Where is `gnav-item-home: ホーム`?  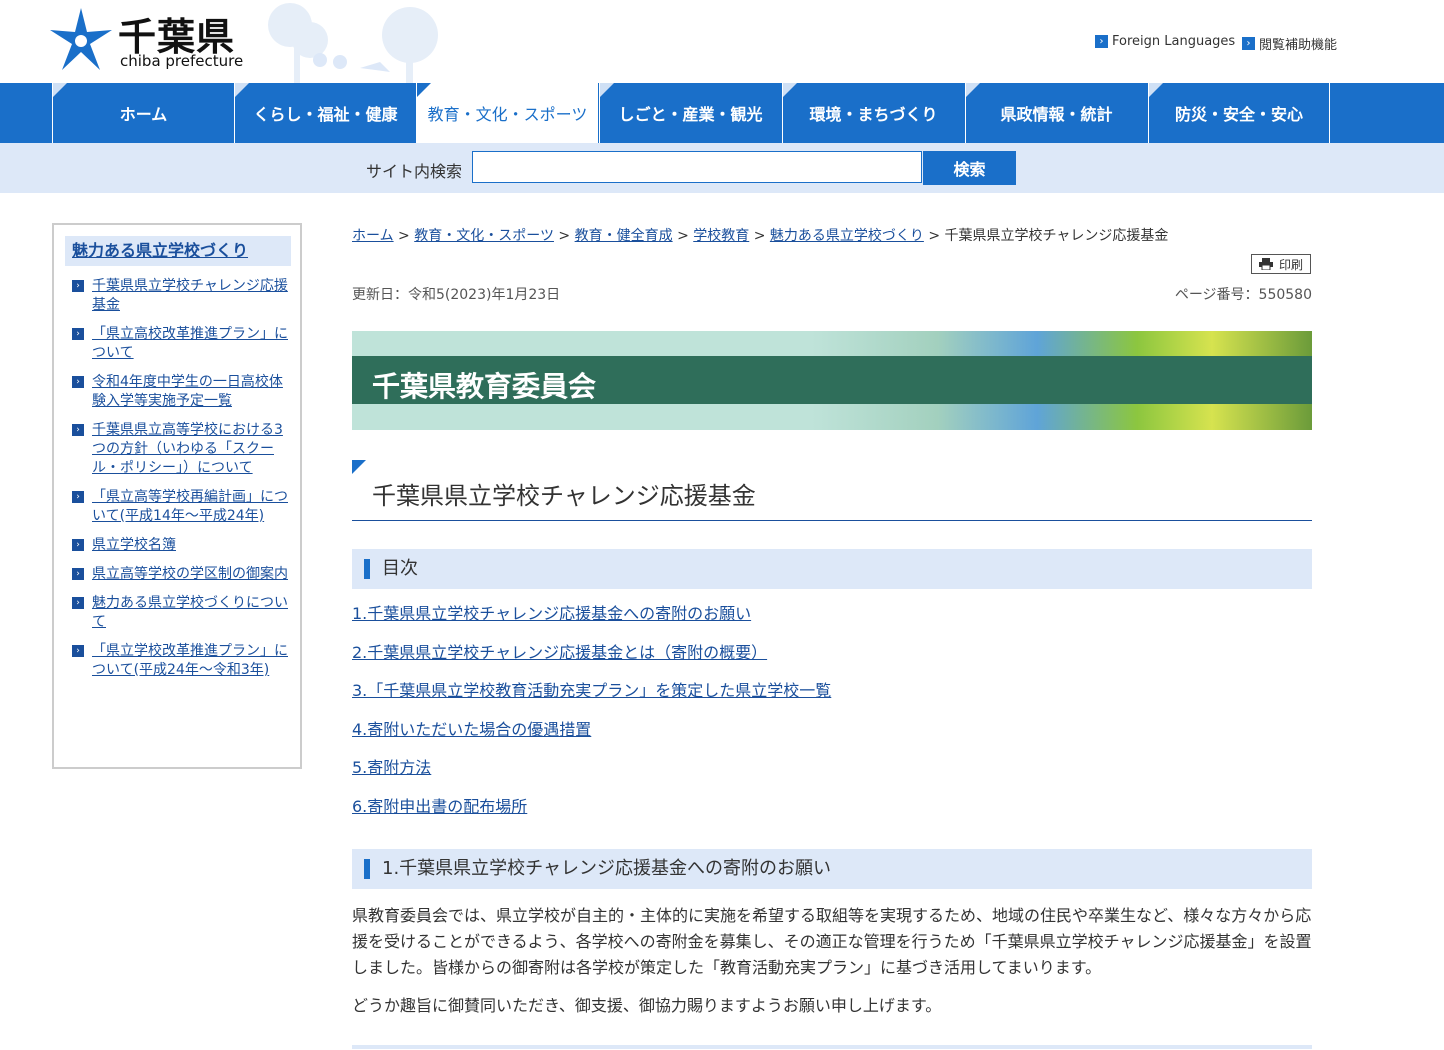 gnav-item-home: ホーム is located at coordinates (143, 113).